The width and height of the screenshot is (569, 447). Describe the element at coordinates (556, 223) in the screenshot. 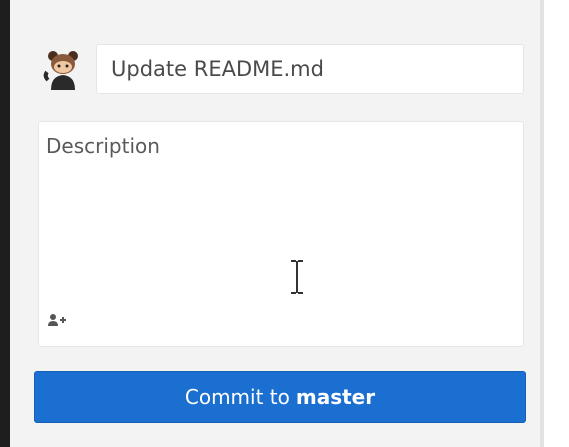

I see `right-background` at that location.